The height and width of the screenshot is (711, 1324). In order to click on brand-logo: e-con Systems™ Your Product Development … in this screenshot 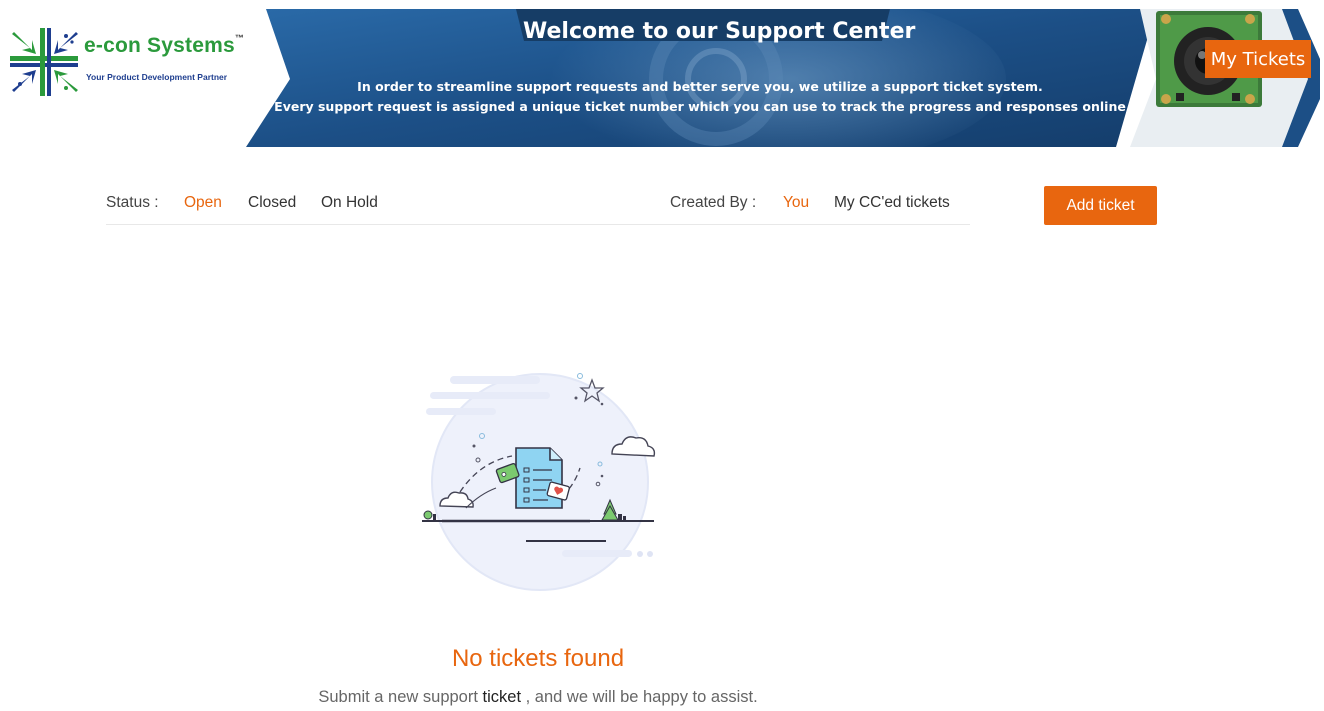, I will do `click(135, 64)`.